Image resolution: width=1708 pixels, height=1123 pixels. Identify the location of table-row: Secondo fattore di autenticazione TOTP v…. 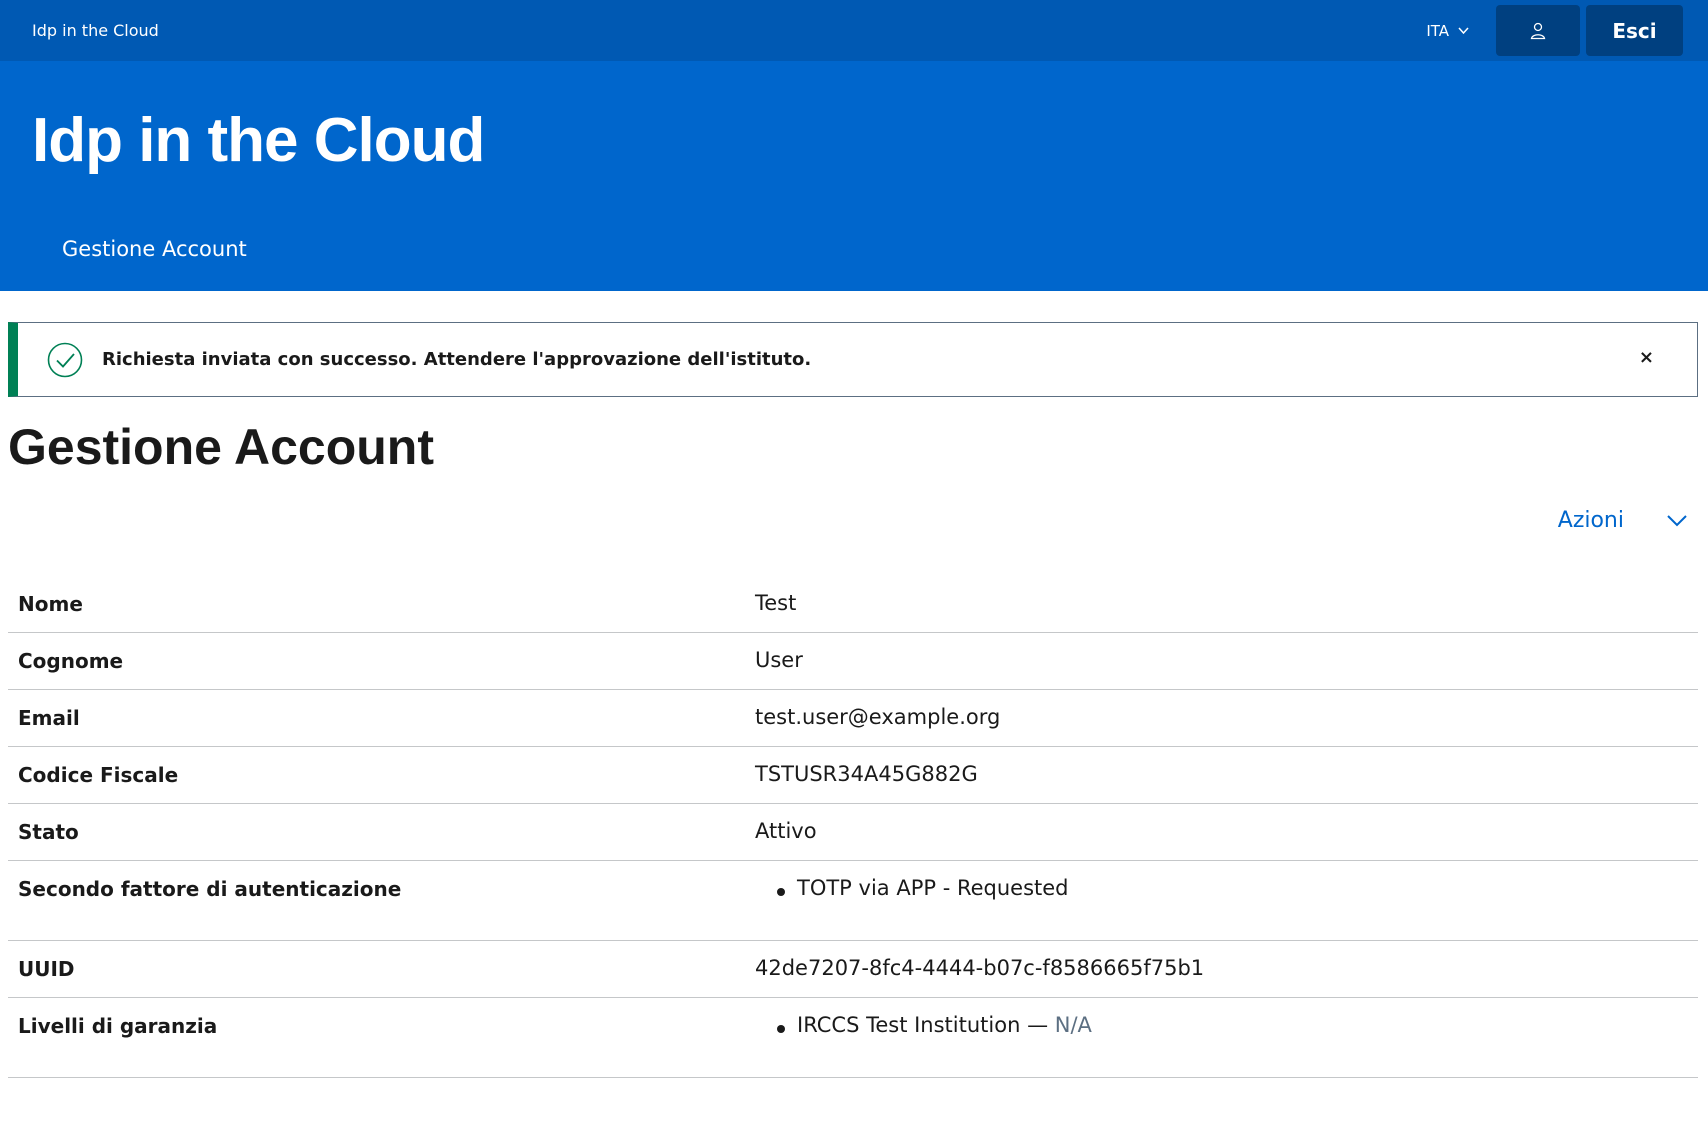
(853, 901).